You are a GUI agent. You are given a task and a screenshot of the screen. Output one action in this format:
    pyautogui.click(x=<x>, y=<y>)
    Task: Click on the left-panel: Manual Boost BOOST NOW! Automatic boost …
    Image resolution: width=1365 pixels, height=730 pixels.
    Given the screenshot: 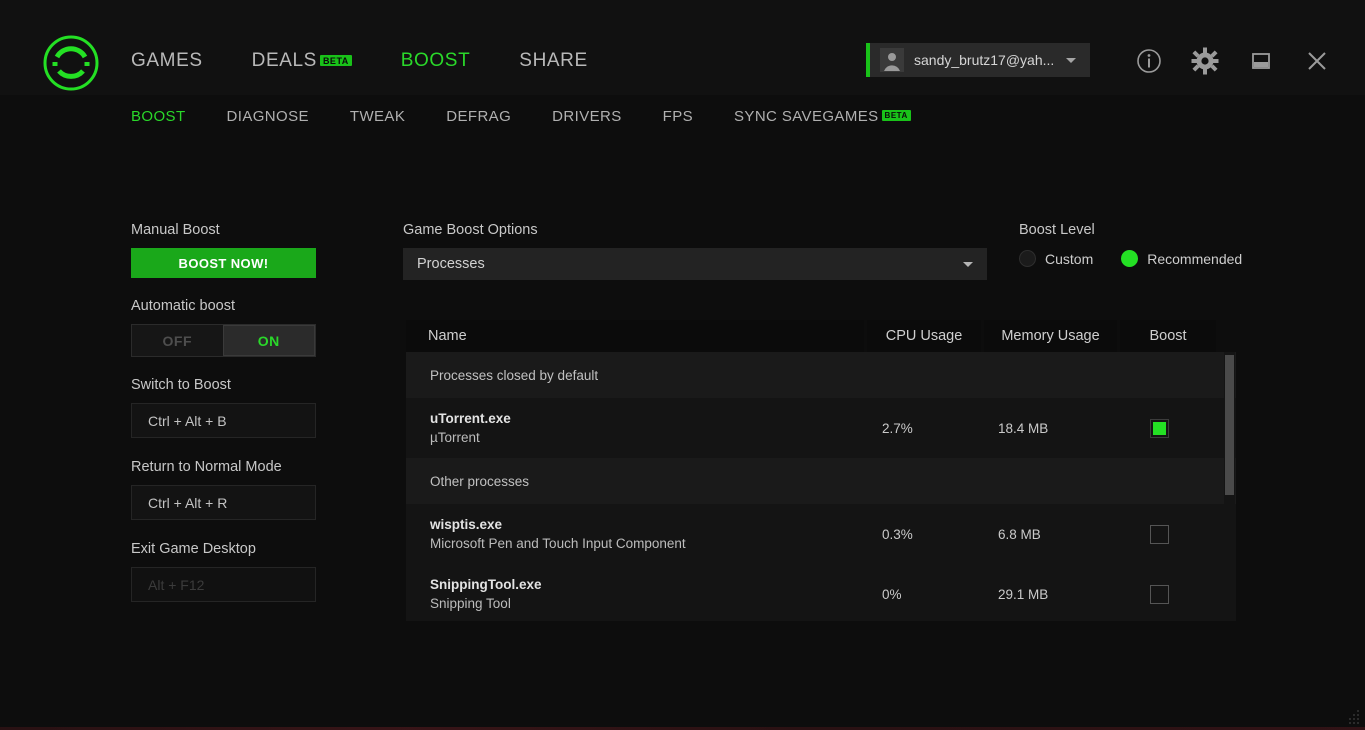 What is the action you would take?
    pyautogui.click(x=226, y=422)
    